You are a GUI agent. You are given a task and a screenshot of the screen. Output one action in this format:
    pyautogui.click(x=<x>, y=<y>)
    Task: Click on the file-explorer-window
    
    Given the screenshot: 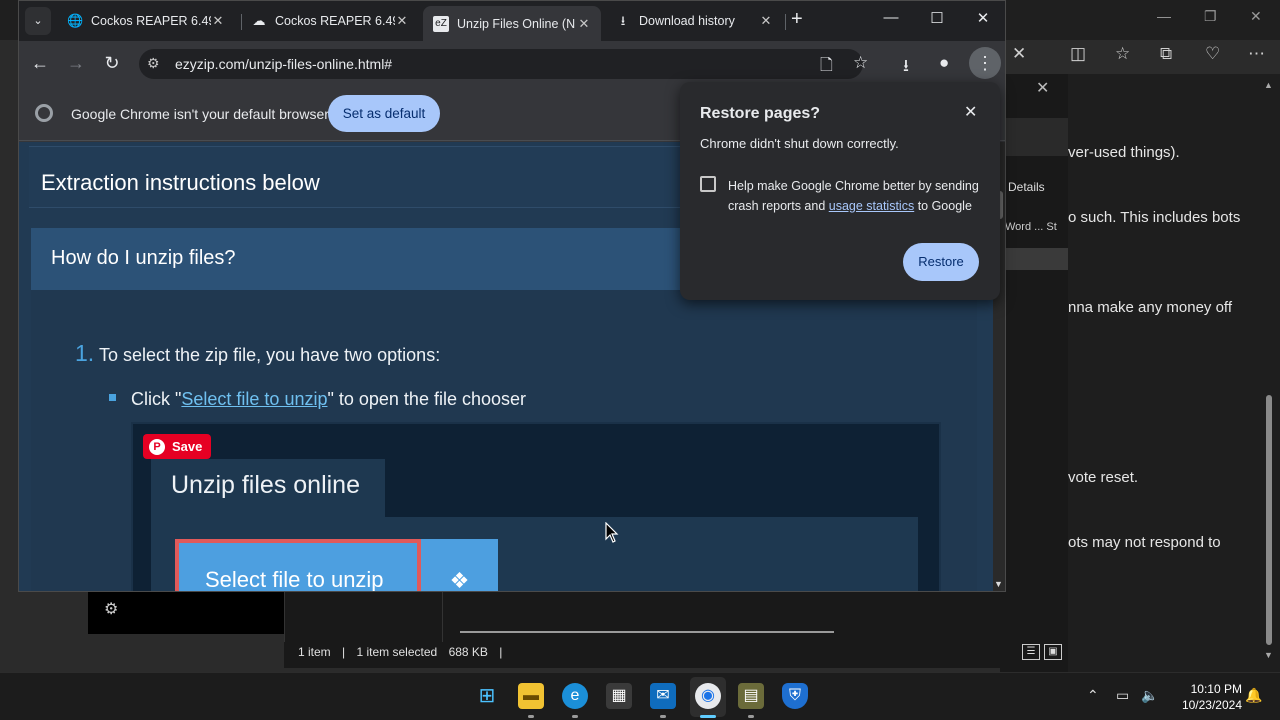 What is the action you would take?
    pyautogui.click(x=1034, y=373)
    